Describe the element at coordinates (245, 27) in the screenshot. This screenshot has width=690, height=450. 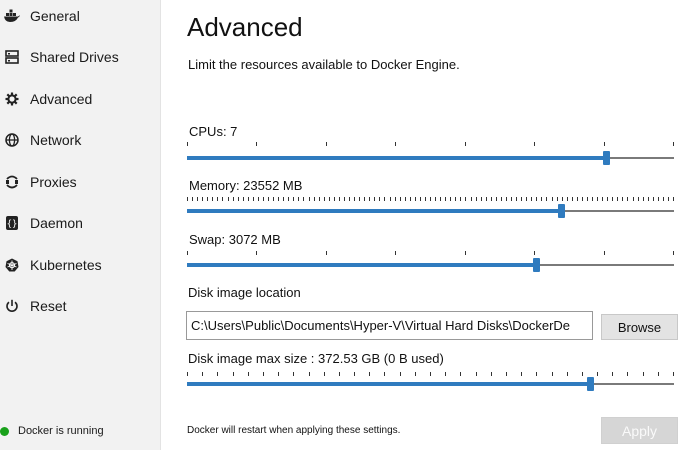
I see `page-title: Advanced` at that location.